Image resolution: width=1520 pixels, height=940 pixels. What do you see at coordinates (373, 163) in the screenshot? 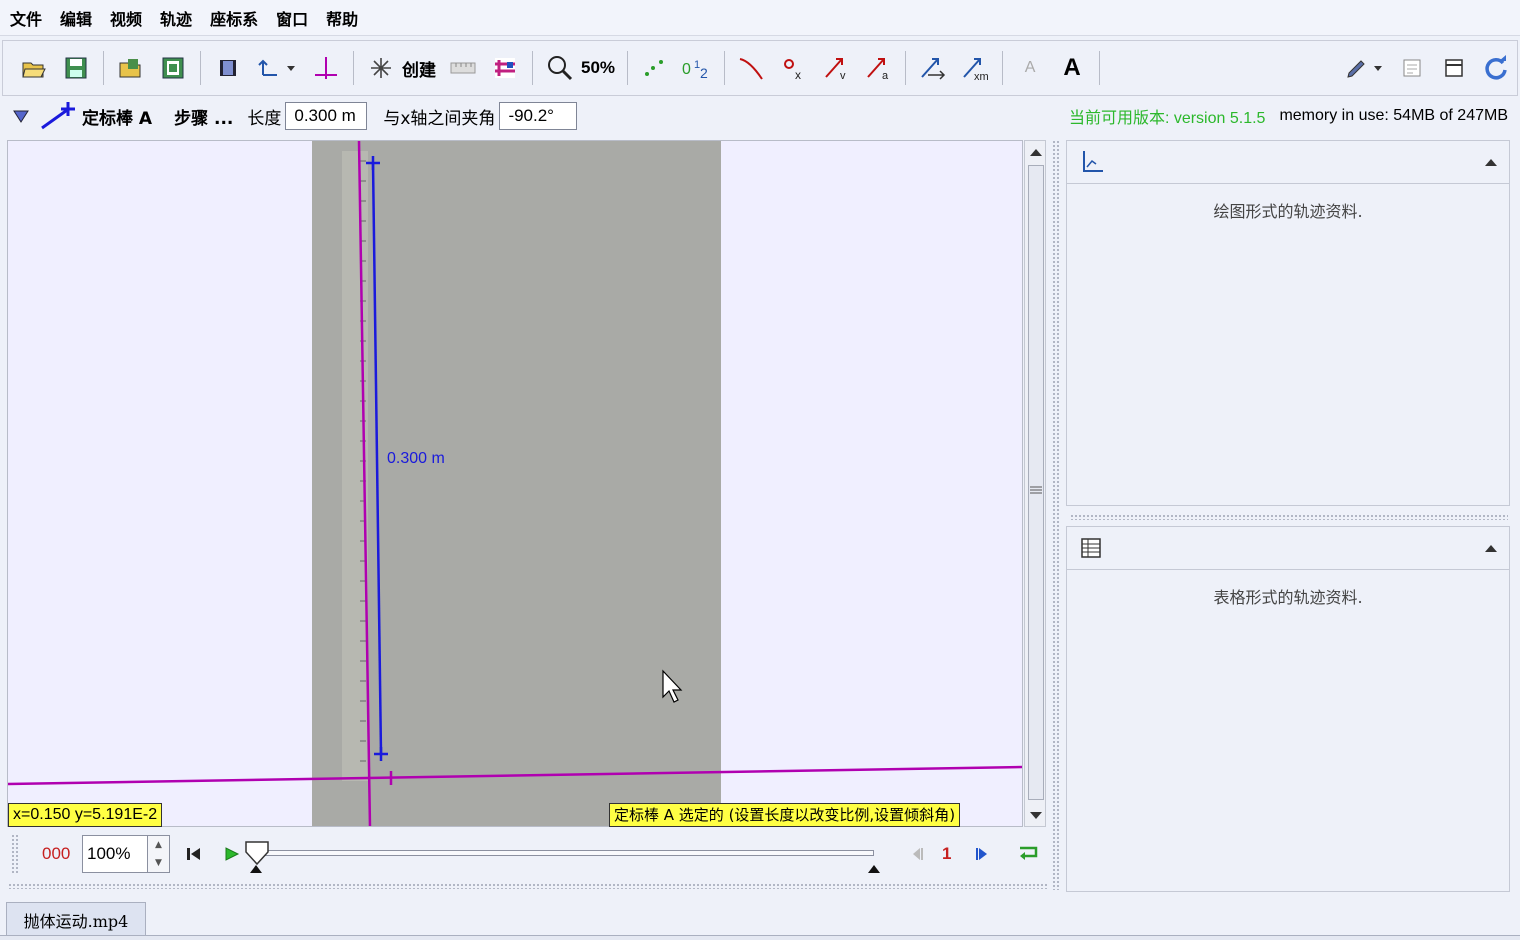
I see `tape-end-top` at bounding box center [373, 163].